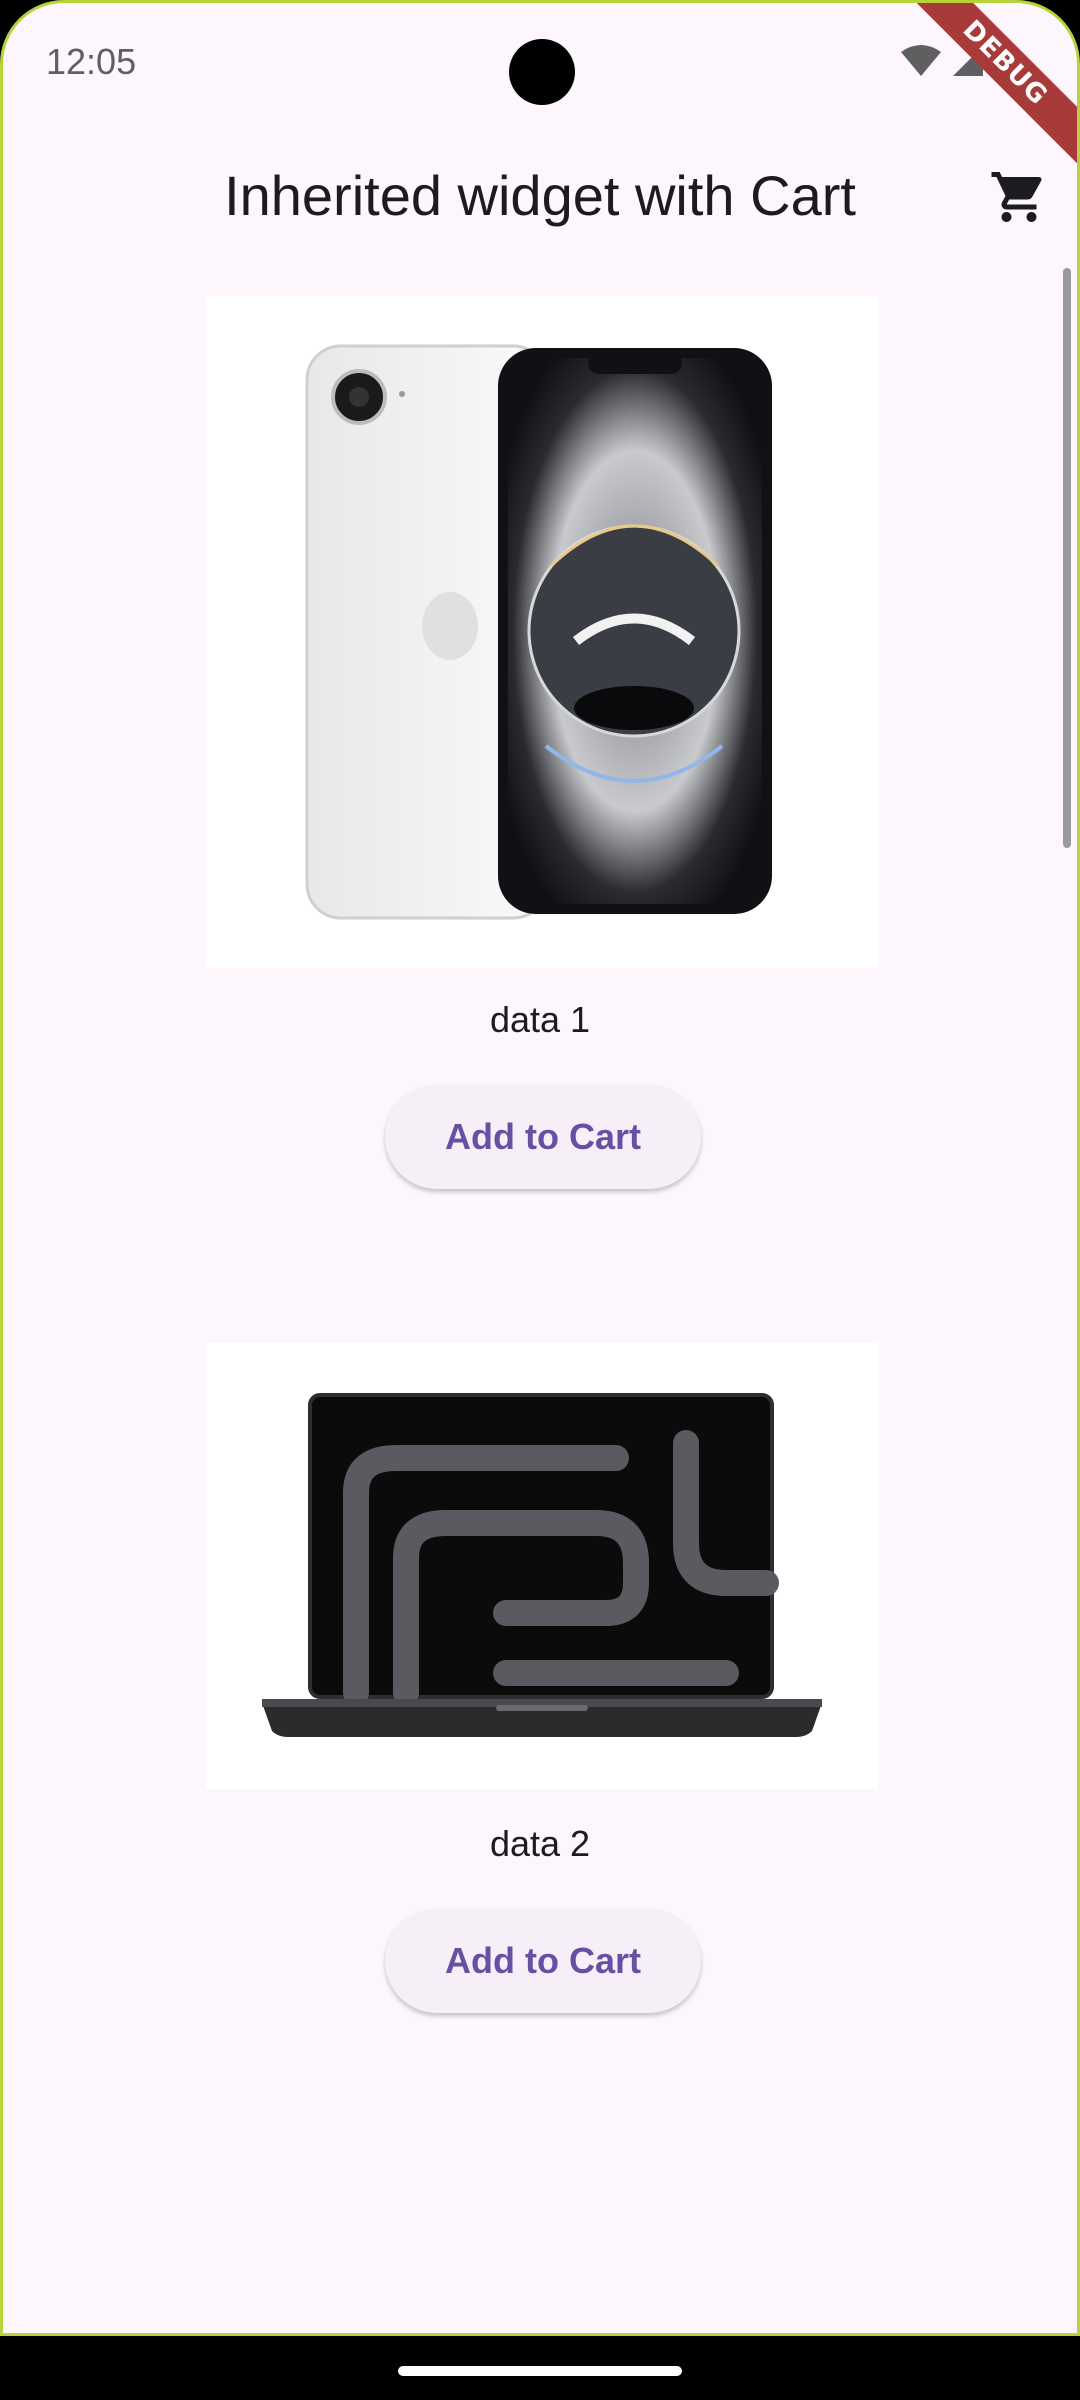  Describe the element at coordinates (91, 61) in the screenshot. I see `status-time: 12:05` at that location.